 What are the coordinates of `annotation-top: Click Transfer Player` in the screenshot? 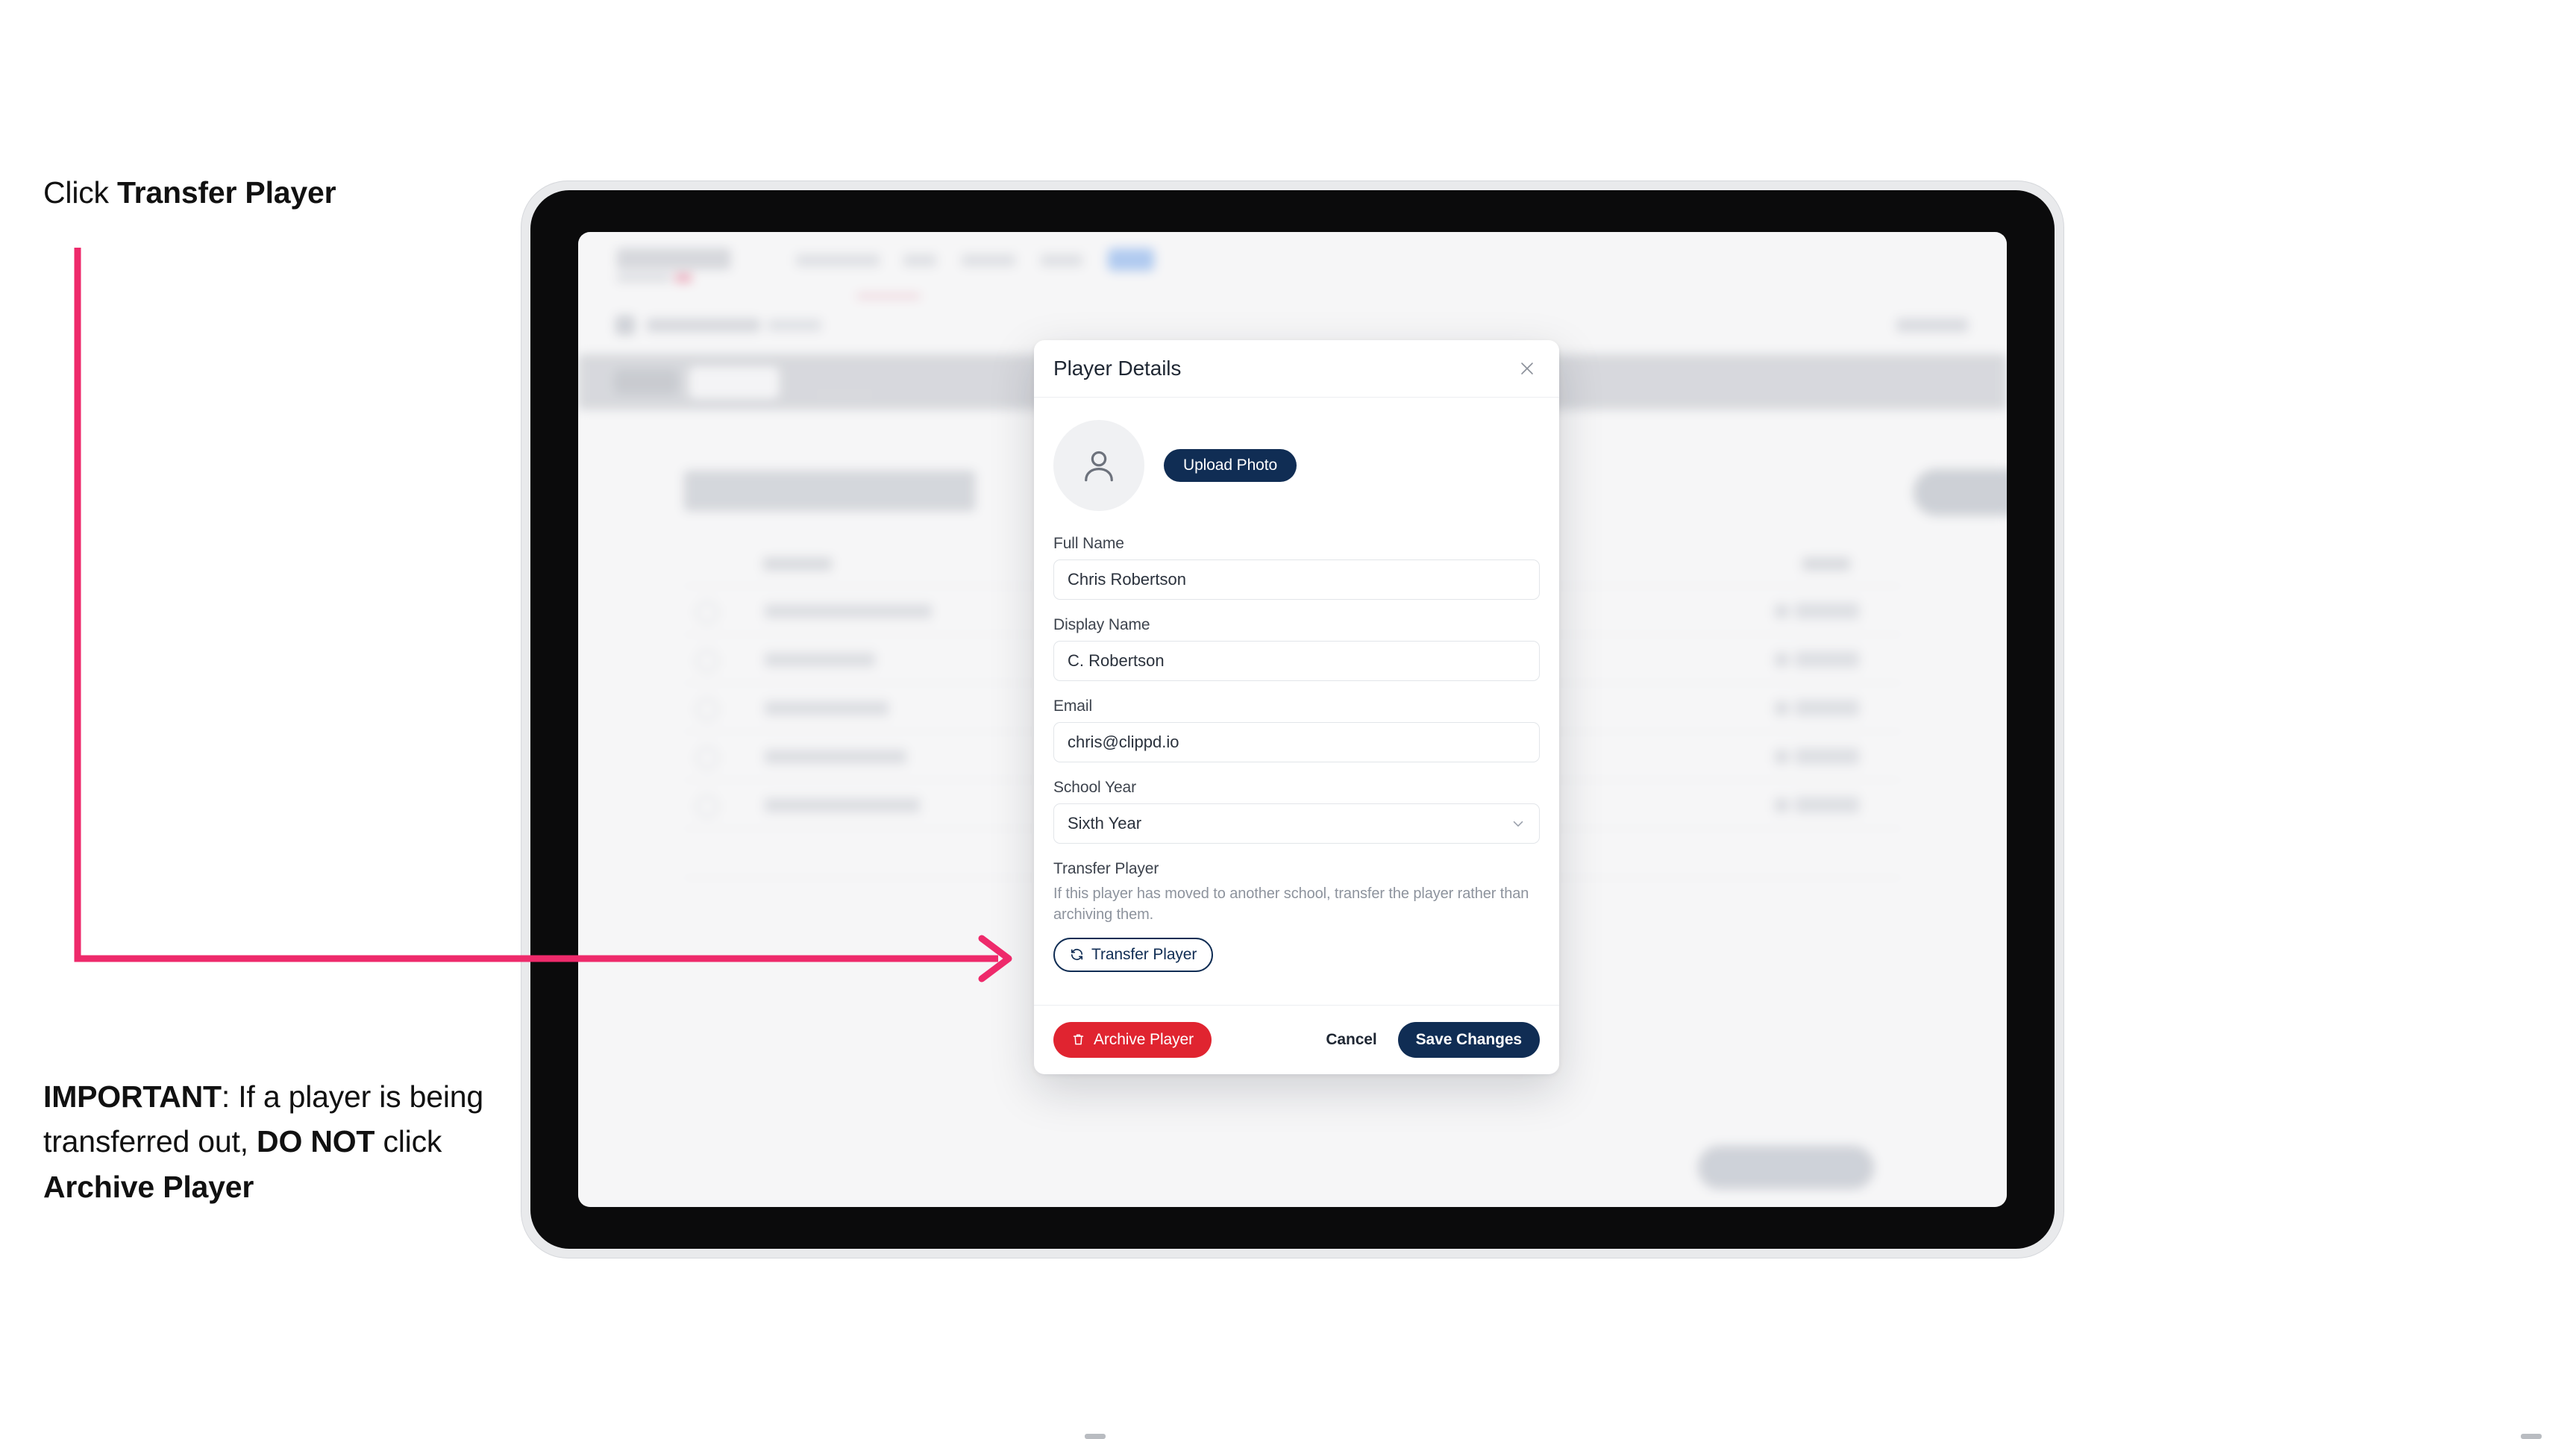 It's located at (189, 193).